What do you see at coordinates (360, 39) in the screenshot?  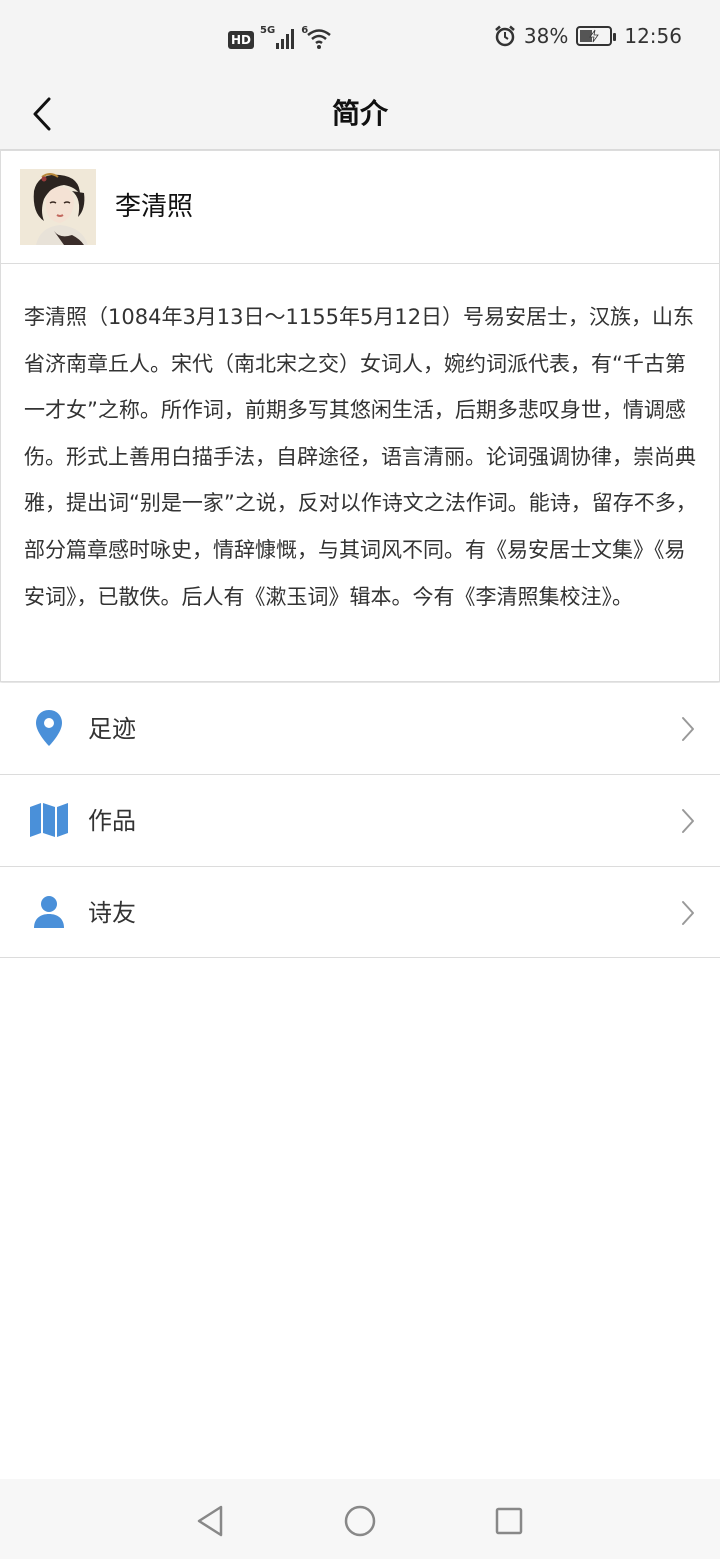 I see `status-bar: HD 5G 6 38% 12:56` at bounding box center [360, 39].